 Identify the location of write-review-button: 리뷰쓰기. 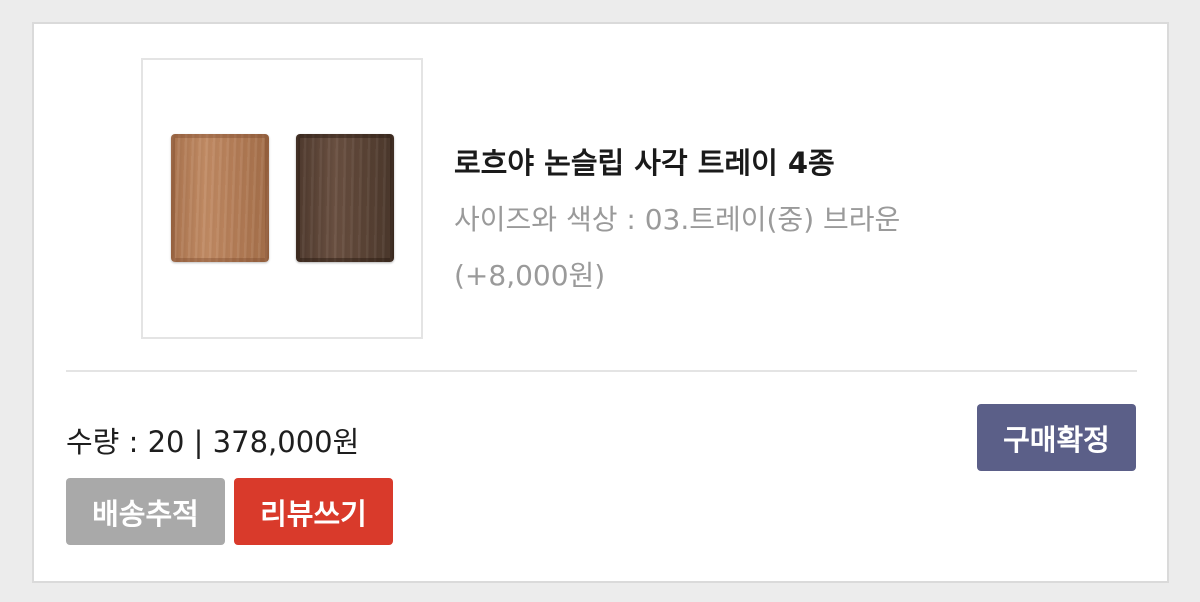
(313, 511).